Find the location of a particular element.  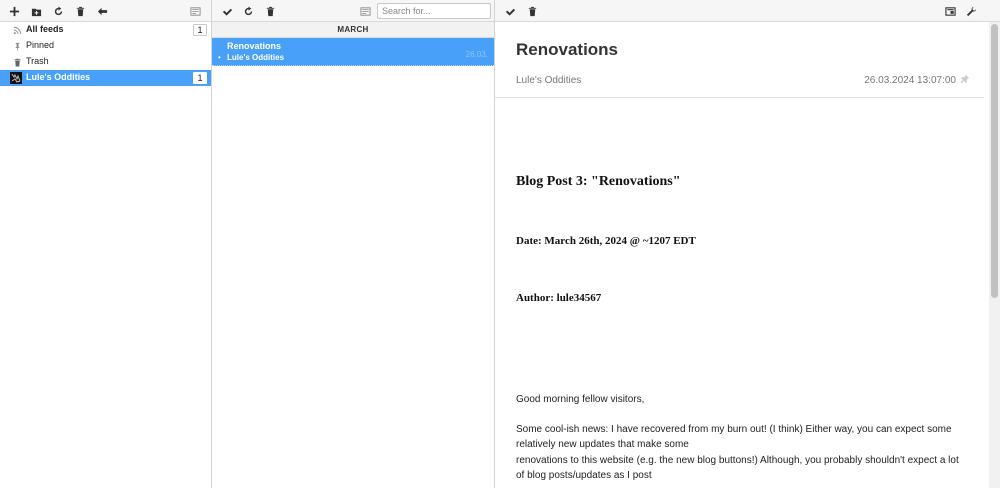

settings-button is located at coordinates (971, 11).